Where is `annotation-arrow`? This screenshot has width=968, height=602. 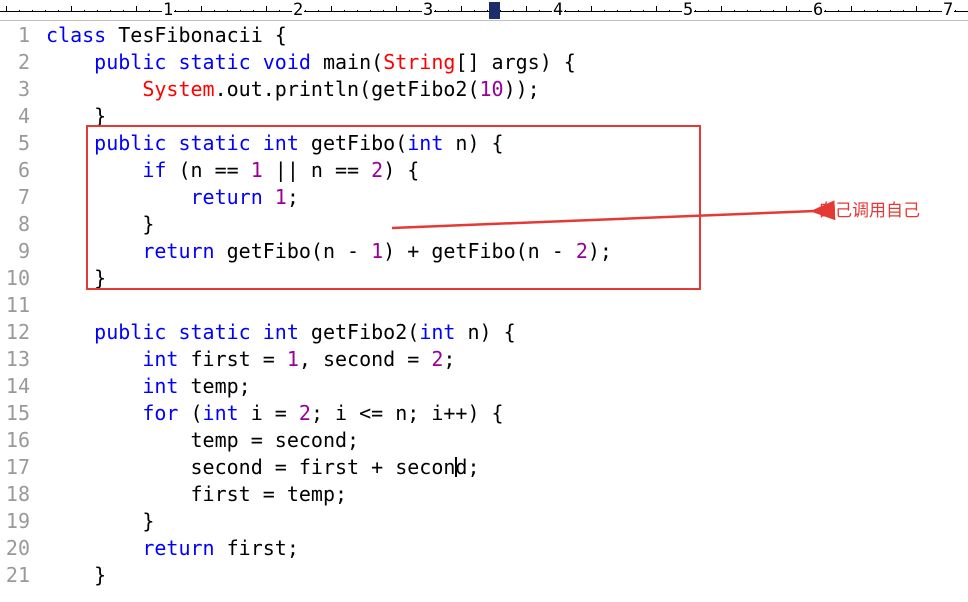 annotation-arrow is located at coordinates (613, 215).